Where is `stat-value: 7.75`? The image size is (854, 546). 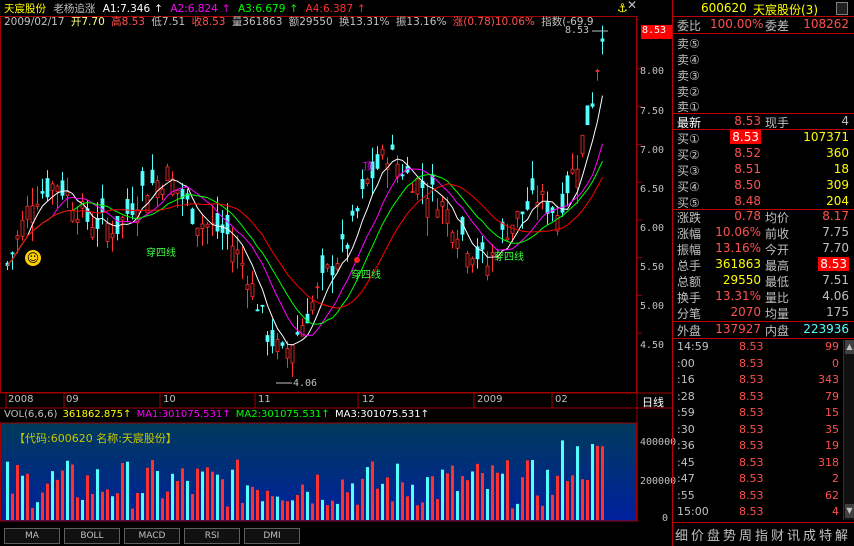
stat-value: 7.75 is located at coordinates (835, 232).